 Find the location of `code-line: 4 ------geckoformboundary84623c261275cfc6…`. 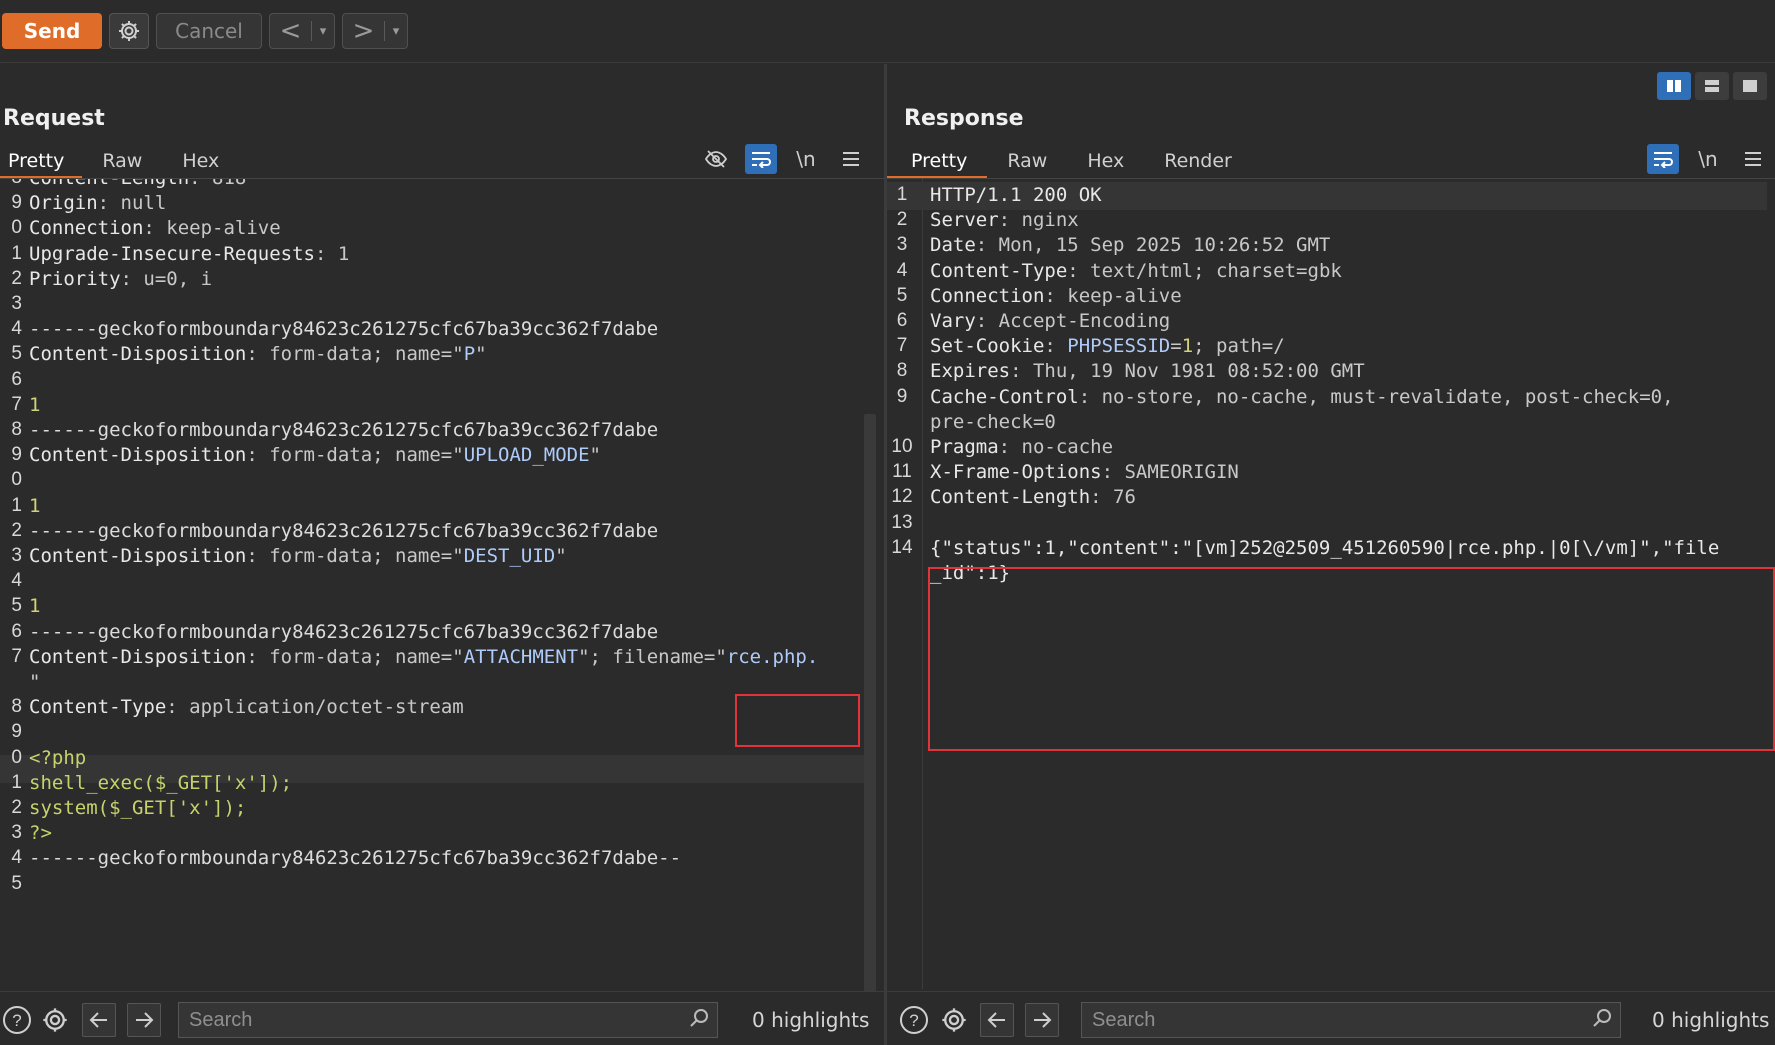

code-line: 4 ------geckoformboundary84623c261275cfc6… is located at coordinates (442, 329).